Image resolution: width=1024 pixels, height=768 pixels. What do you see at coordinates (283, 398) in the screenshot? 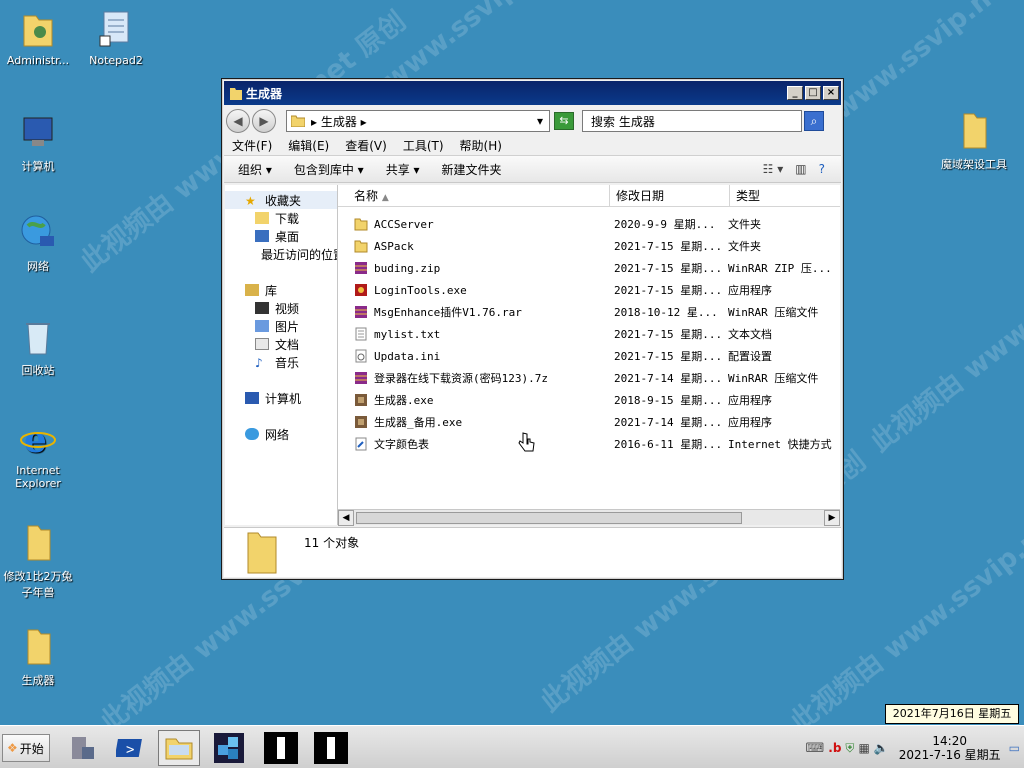
I see `nav-label: 计算机` at bounding box center [283, 398].